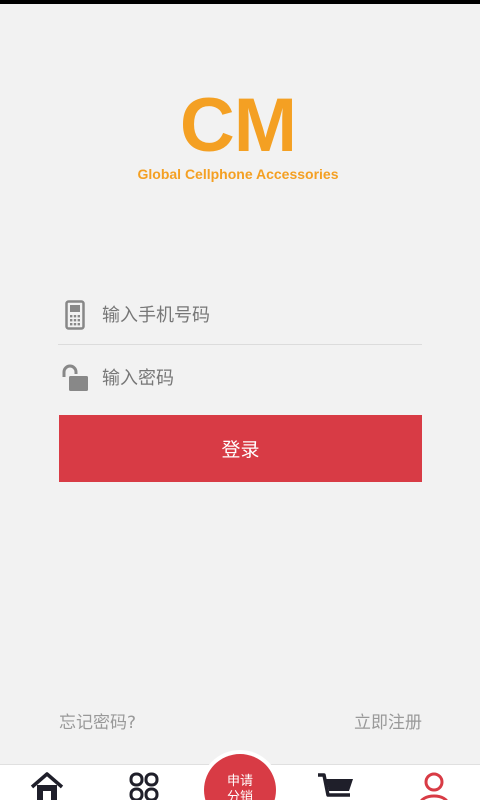 The image size is (480, 800). I want to click on apply-distribution-button: 申请 分销, so click(240, 777).